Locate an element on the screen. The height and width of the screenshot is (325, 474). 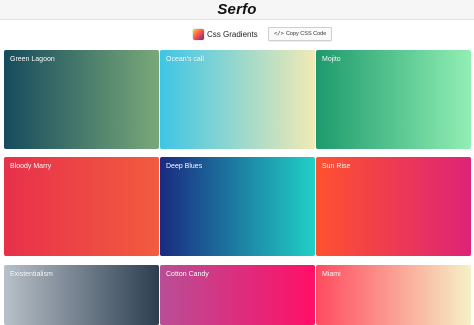
gradient-card-title: Ocean's call is located at coordinates (185, 59).